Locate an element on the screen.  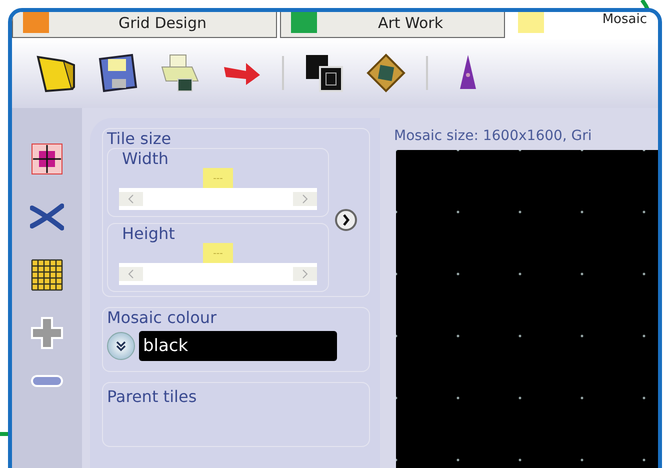
tab-label: Grid Design is located at coordinates (162, 22).